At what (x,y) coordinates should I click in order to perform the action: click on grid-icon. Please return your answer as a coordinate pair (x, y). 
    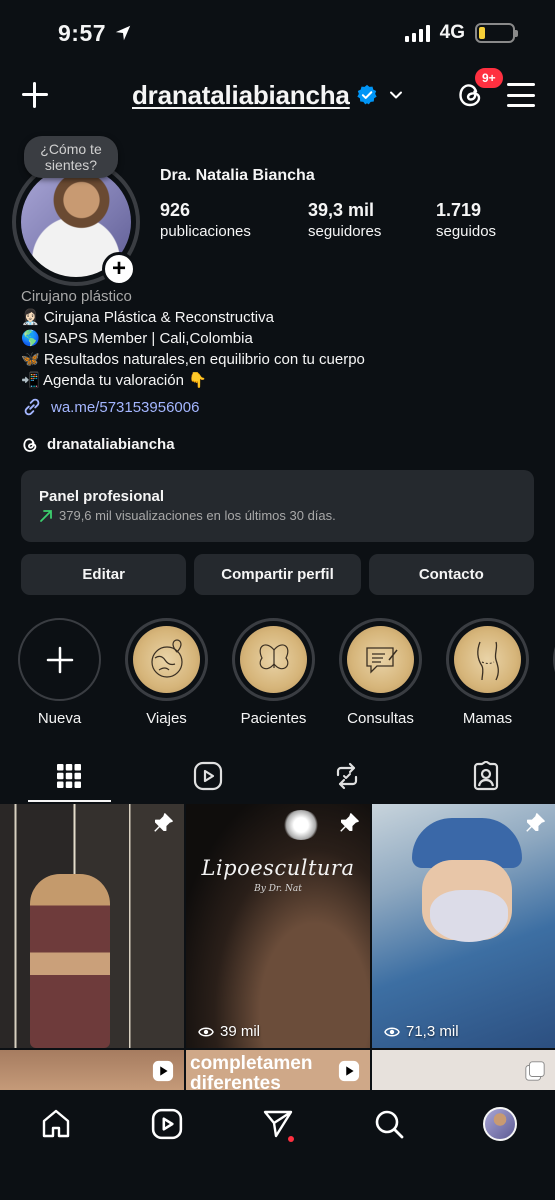
    Looking at the image, I should click on (69, 776).